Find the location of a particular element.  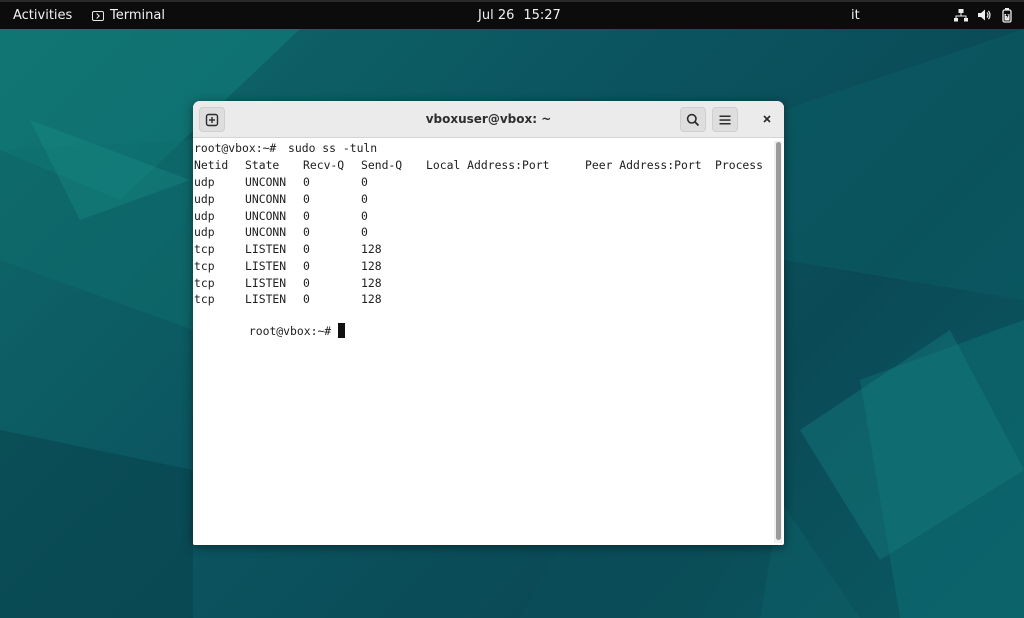

activities-button: Activities is located at coordinates (42, 15).